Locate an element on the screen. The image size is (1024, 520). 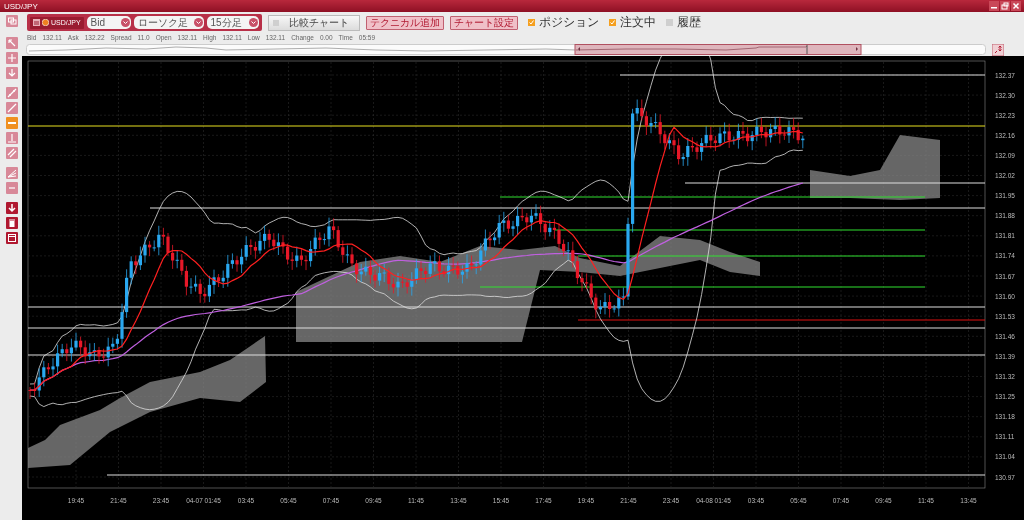
compare-chart-button: 比較チャート is located at coordinates (313, 22).